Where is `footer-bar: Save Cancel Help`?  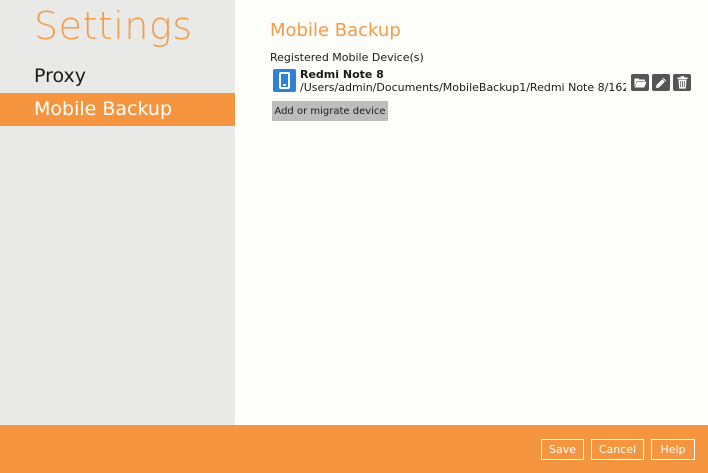 footer-bar: Save Cancel Help is located at coordinates (354, 449).